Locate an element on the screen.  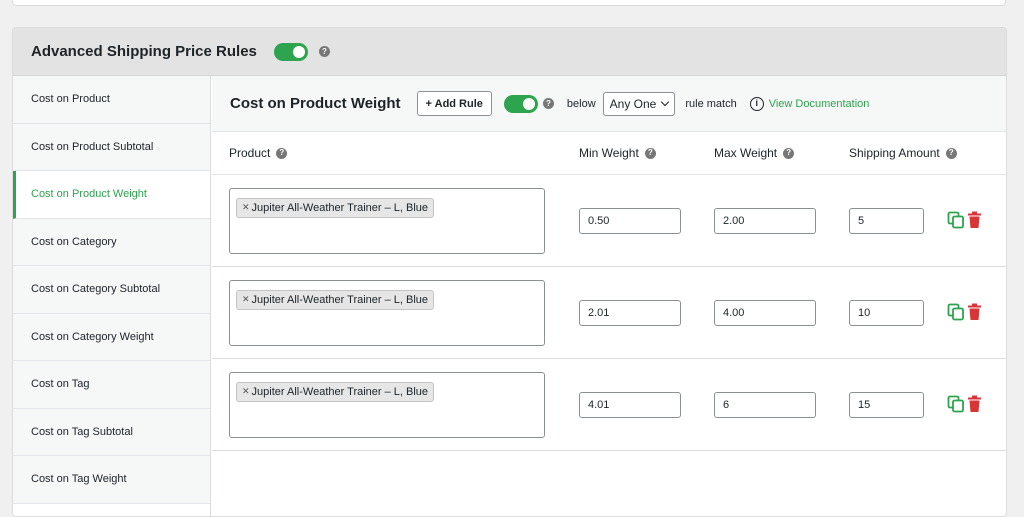
shipping-amount-input: 15 is located at coordinates (886, 405).